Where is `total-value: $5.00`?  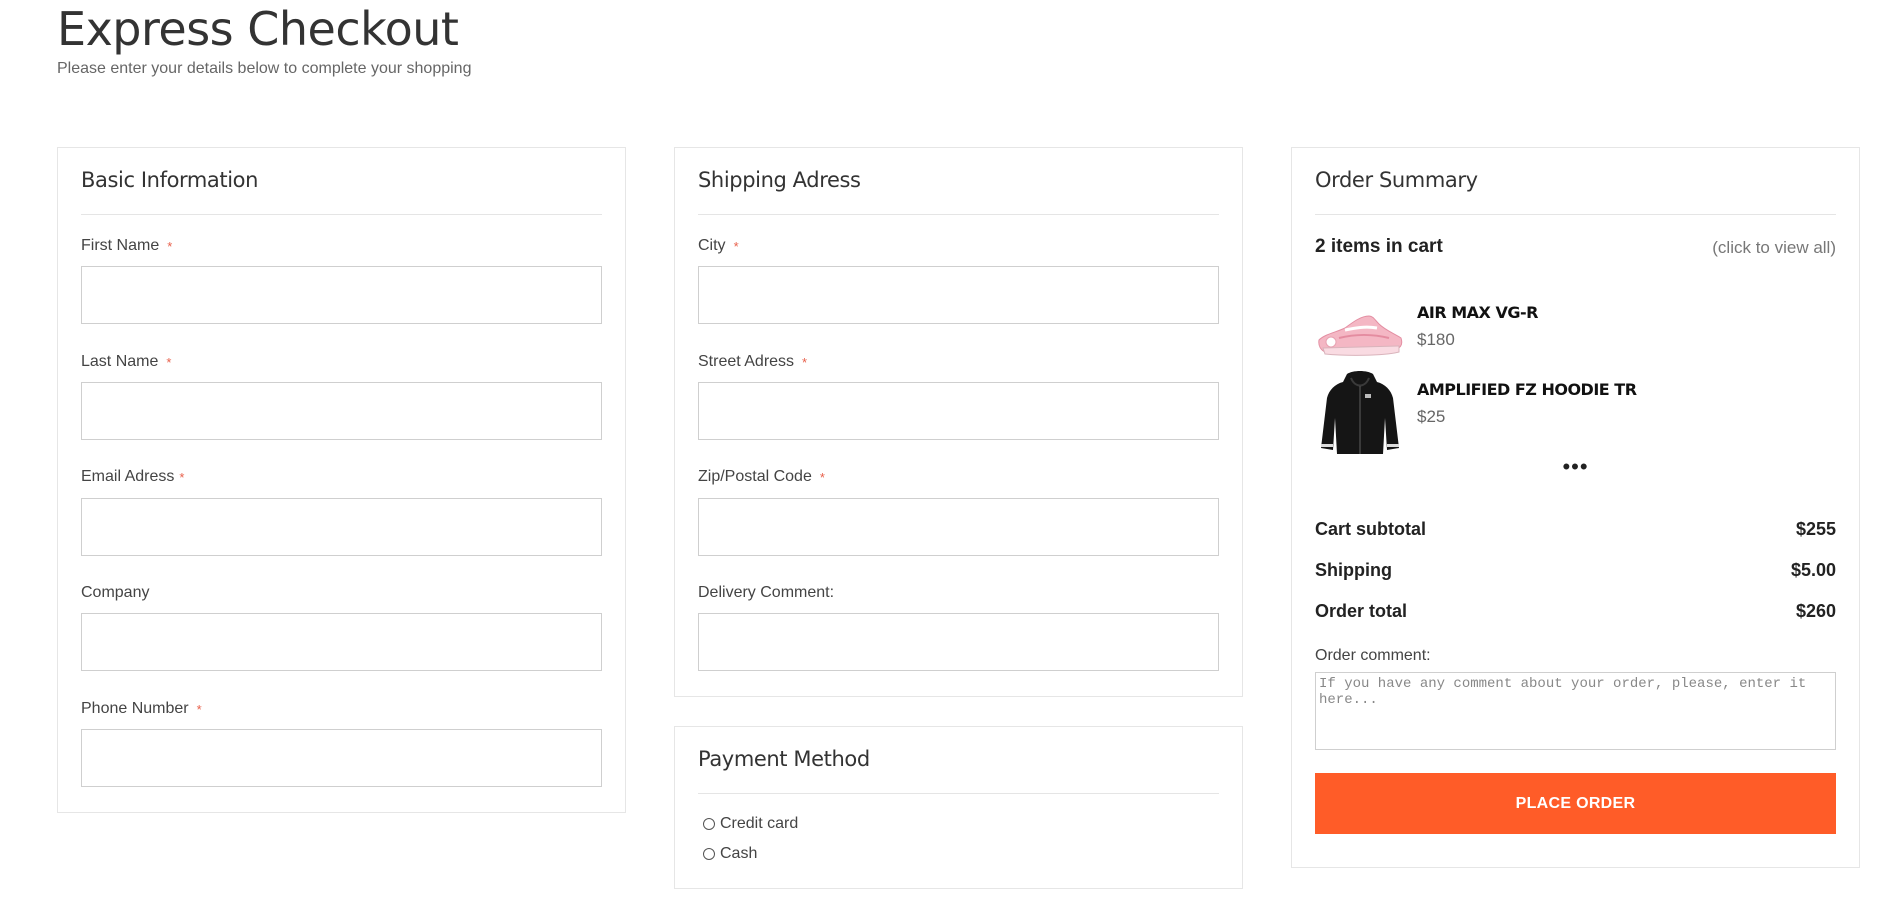
total-value: $5.00 is located at coordinates (1813, 570).